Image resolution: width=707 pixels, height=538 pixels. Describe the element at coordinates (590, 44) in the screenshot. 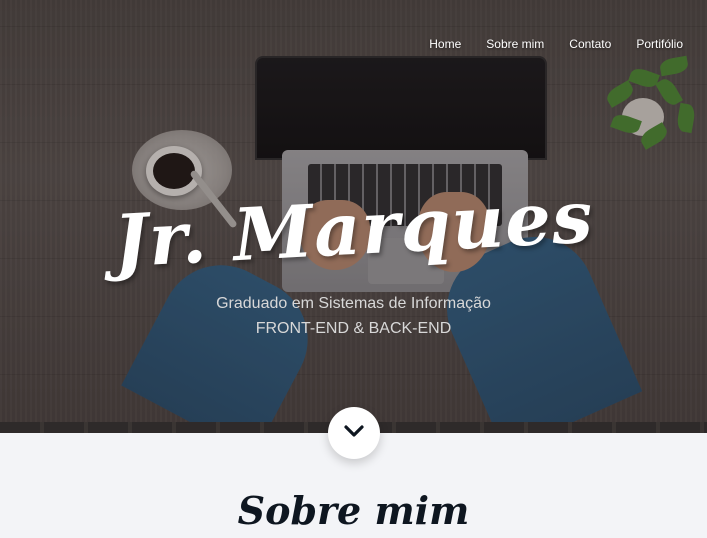

I see `nav-link-contato: Contato` at that location.